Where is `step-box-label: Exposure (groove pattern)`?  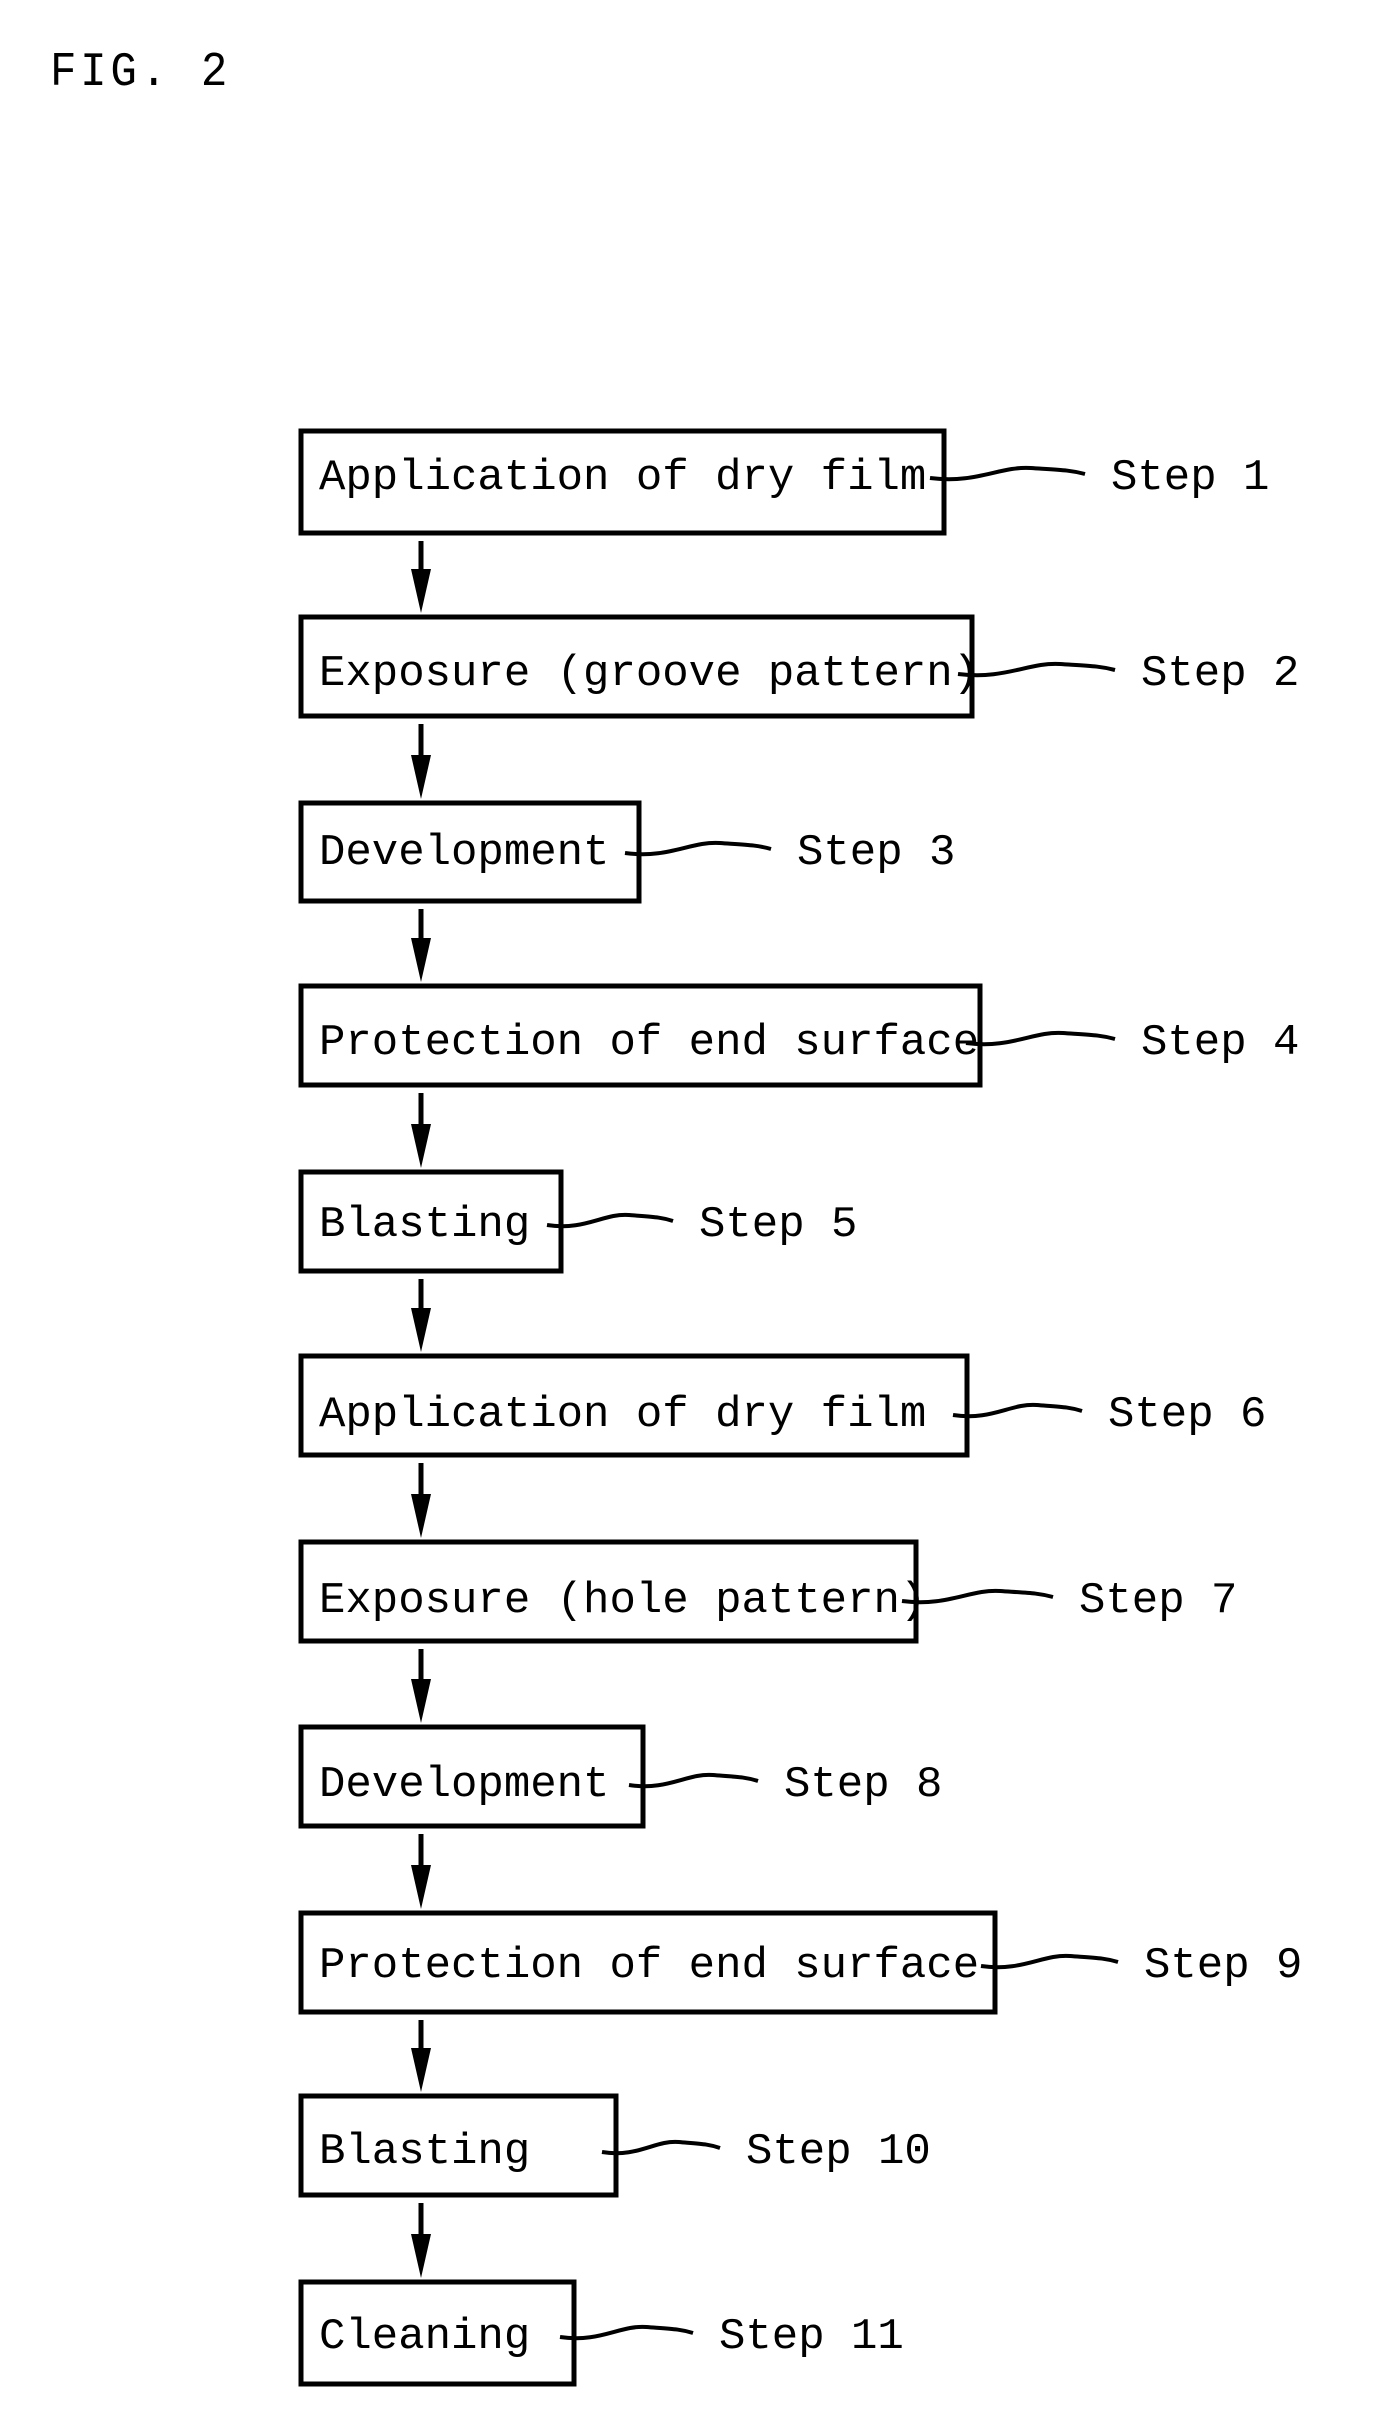
step-box-label: Exposure (groove pattern) is located at coordinates (649, 674).